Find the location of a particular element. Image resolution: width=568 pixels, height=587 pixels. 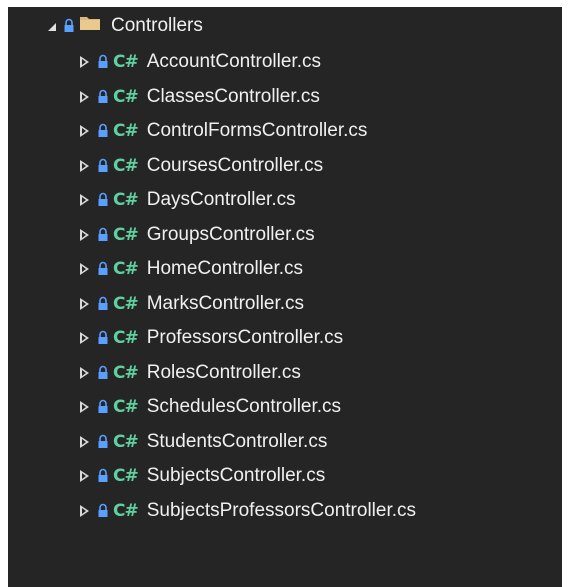

file-label: StudentsController.cs is located at coordinates (237, 441).